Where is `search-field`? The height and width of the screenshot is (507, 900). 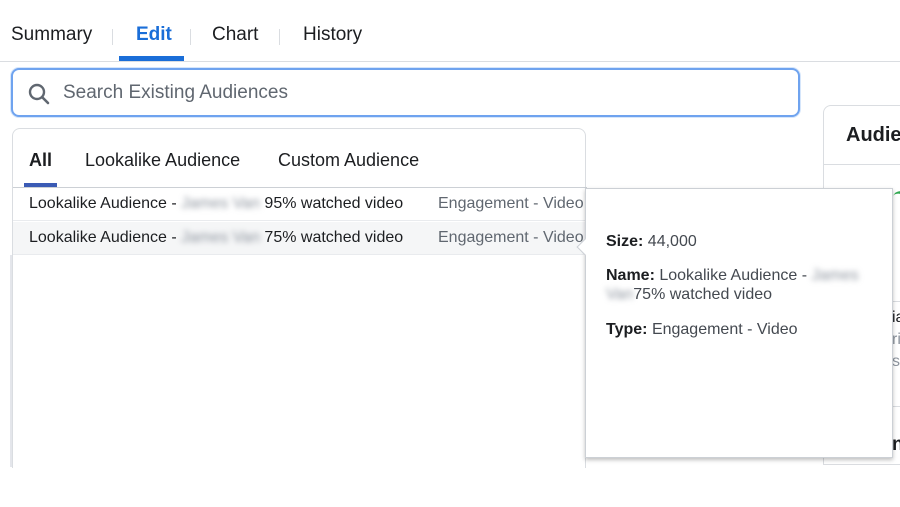 search-field is located at coordinates (405, 92).